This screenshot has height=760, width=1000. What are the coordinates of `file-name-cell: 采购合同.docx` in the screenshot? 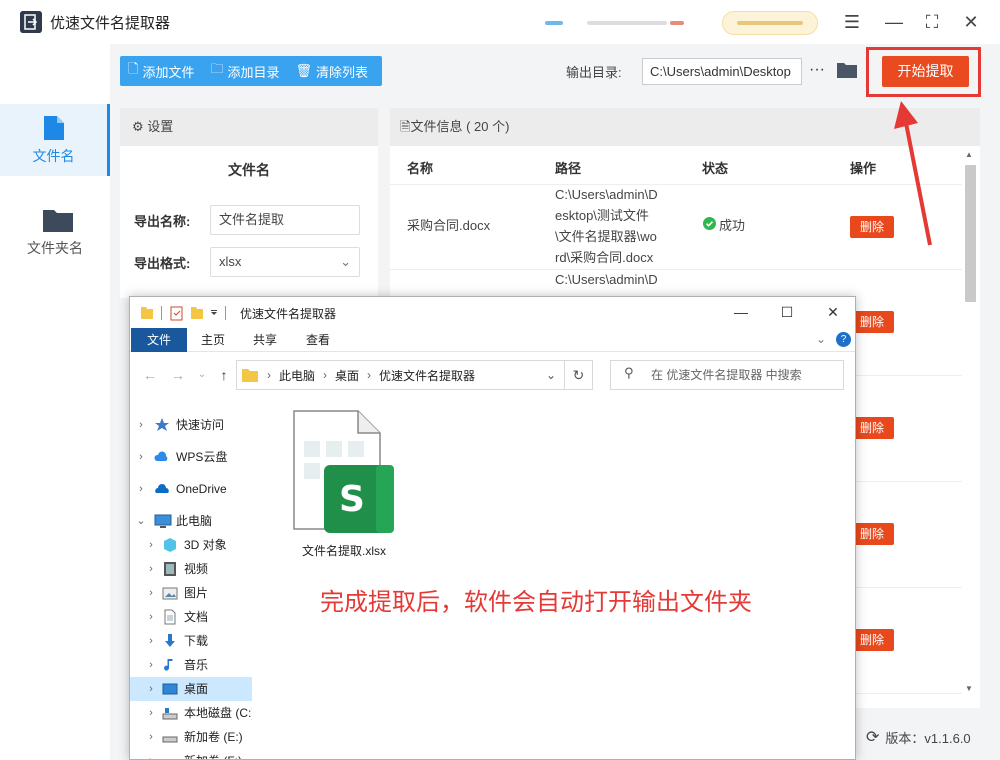 It's located at (449, 225).